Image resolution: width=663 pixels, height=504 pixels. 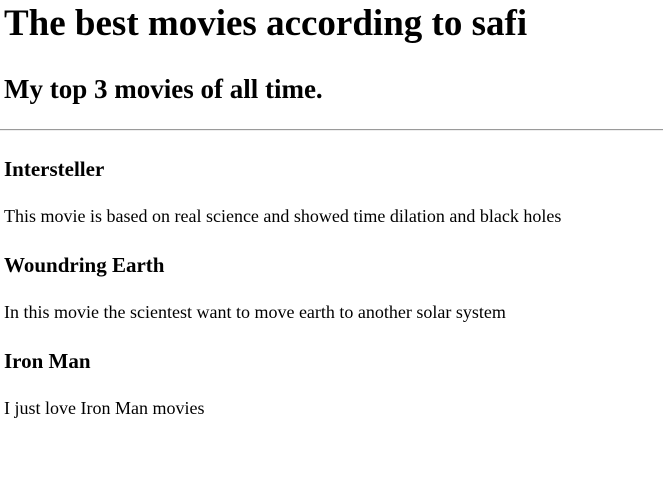 What do you see at coordinates (163, 89) in the screenshot?
I see `page-subtitle: My top 3 movies of all time.` at bounding box center [163, 89].